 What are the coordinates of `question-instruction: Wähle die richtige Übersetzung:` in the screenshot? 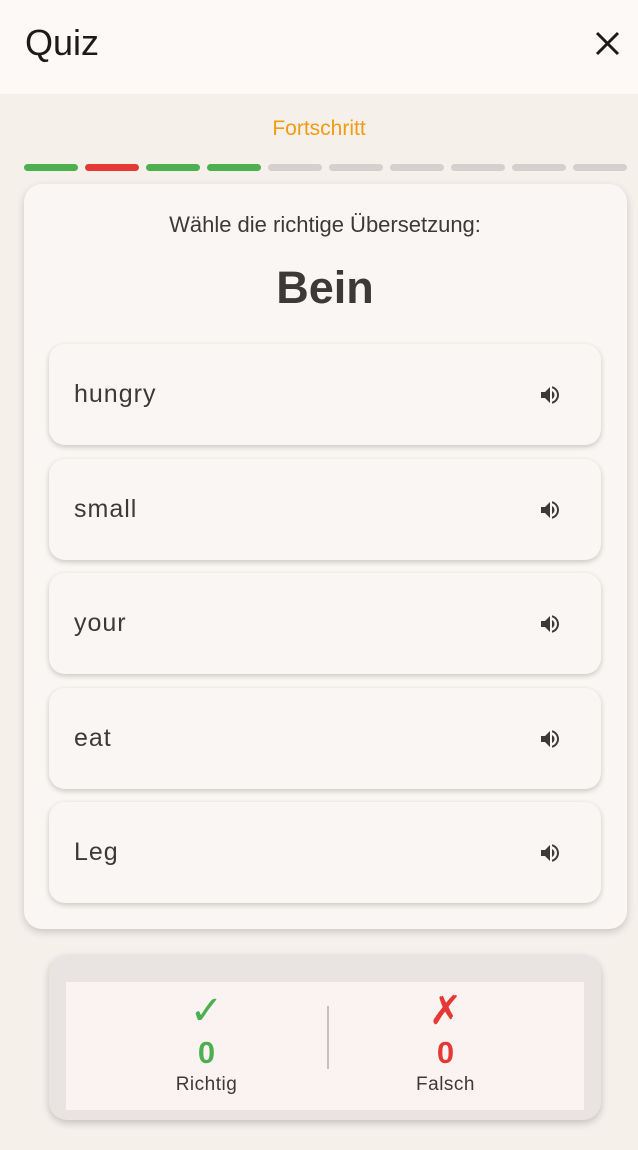 It's located at (325, 224).